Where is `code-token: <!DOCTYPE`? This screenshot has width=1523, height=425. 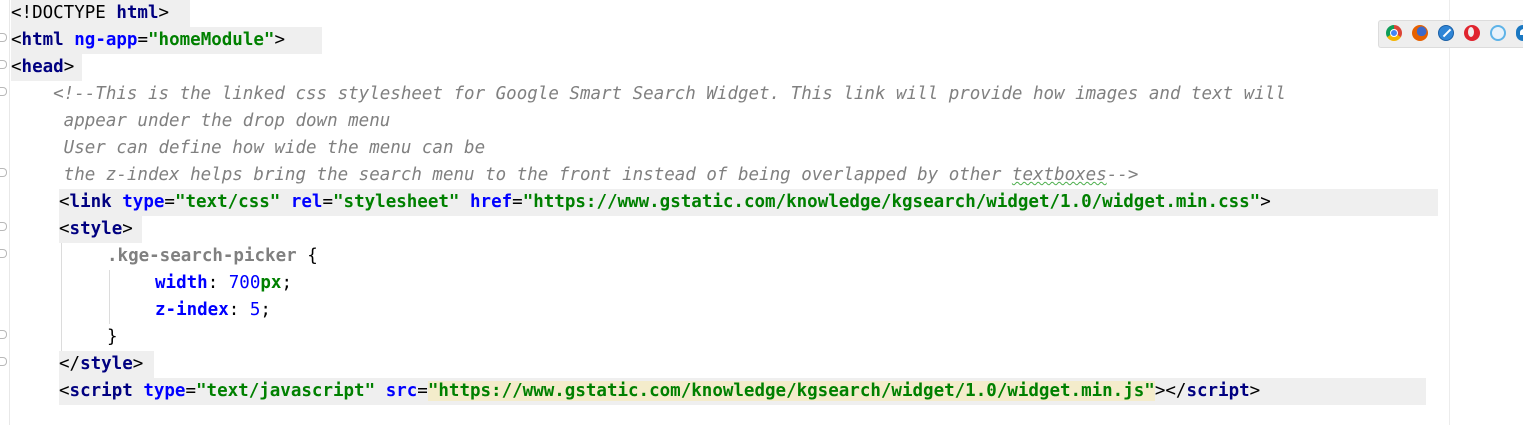
code-token: <!DOCTYPE is located at coordinates (64, 13).